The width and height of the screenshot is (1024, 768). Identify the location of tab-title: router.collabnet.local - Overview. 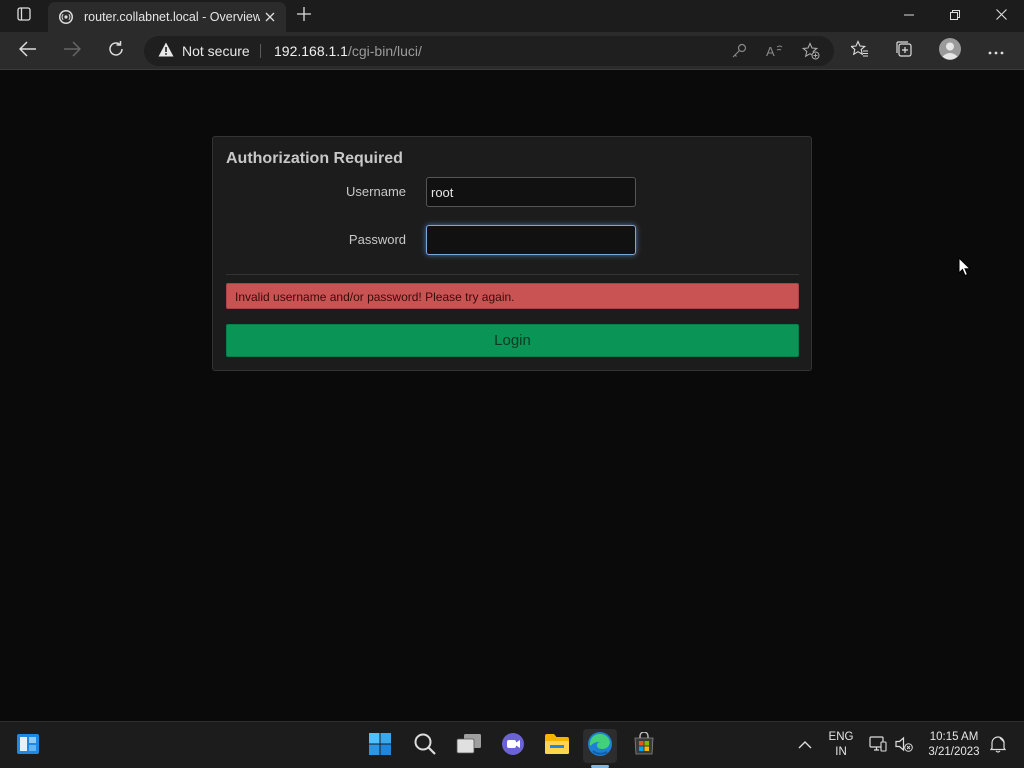
(172, 17).